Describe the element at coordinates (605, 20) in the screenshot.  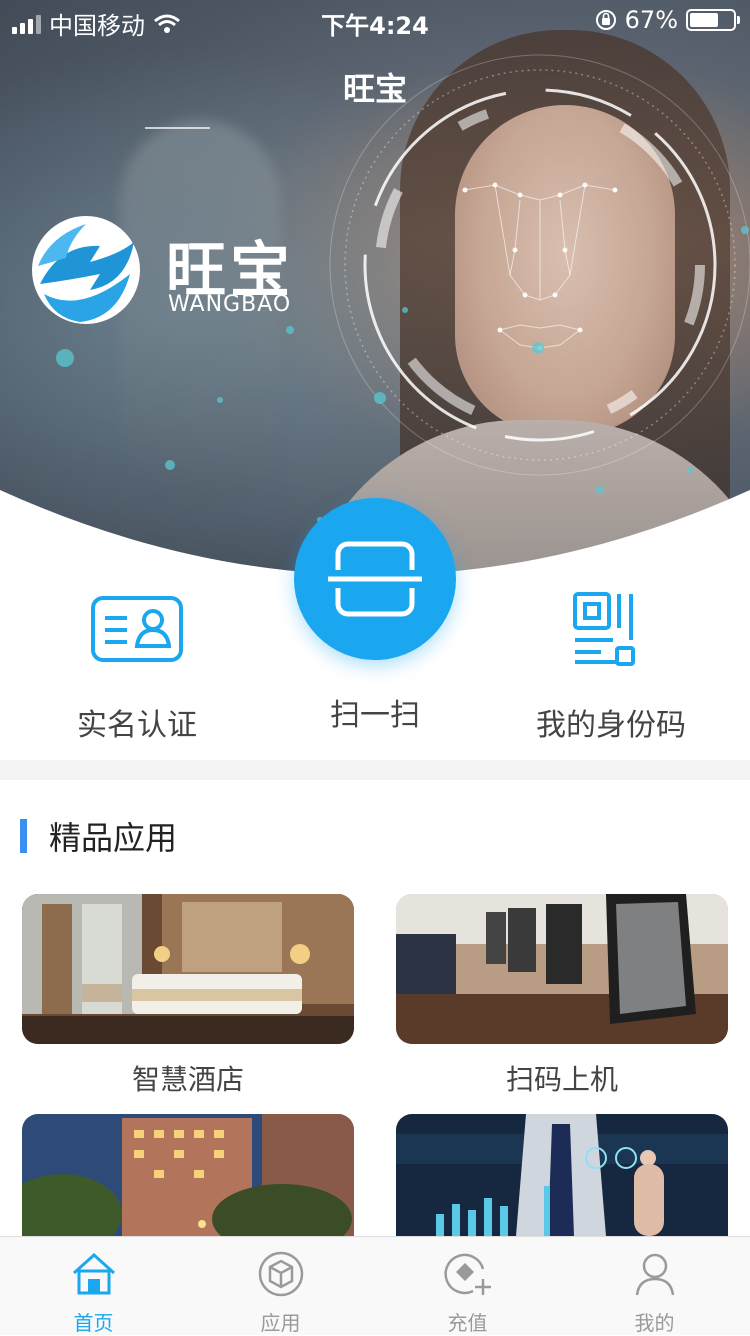
I see `orientation-lock-icon` at that location.